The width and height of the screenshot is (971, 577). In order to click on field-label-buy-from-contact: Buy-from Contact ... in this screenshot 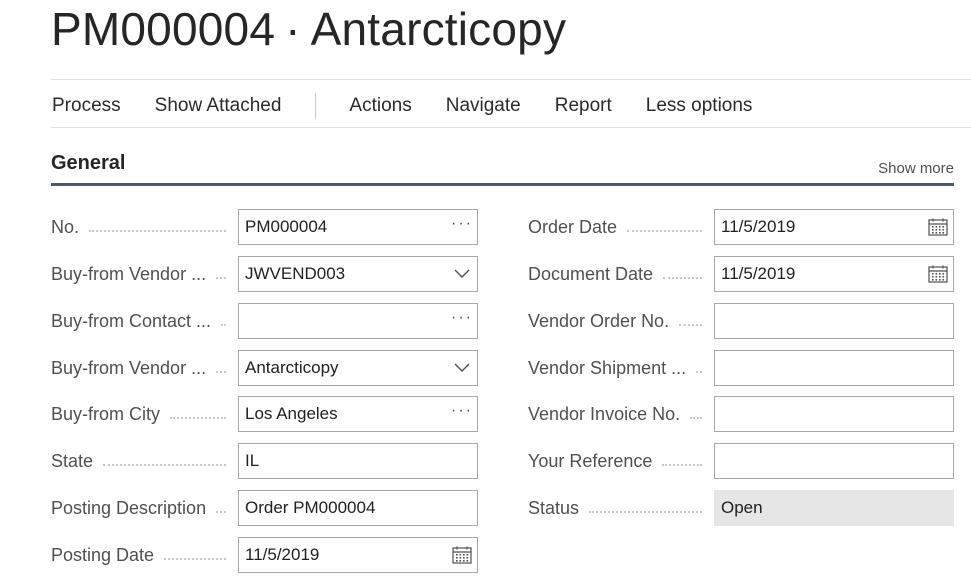, I will do `click(131, 320)`.